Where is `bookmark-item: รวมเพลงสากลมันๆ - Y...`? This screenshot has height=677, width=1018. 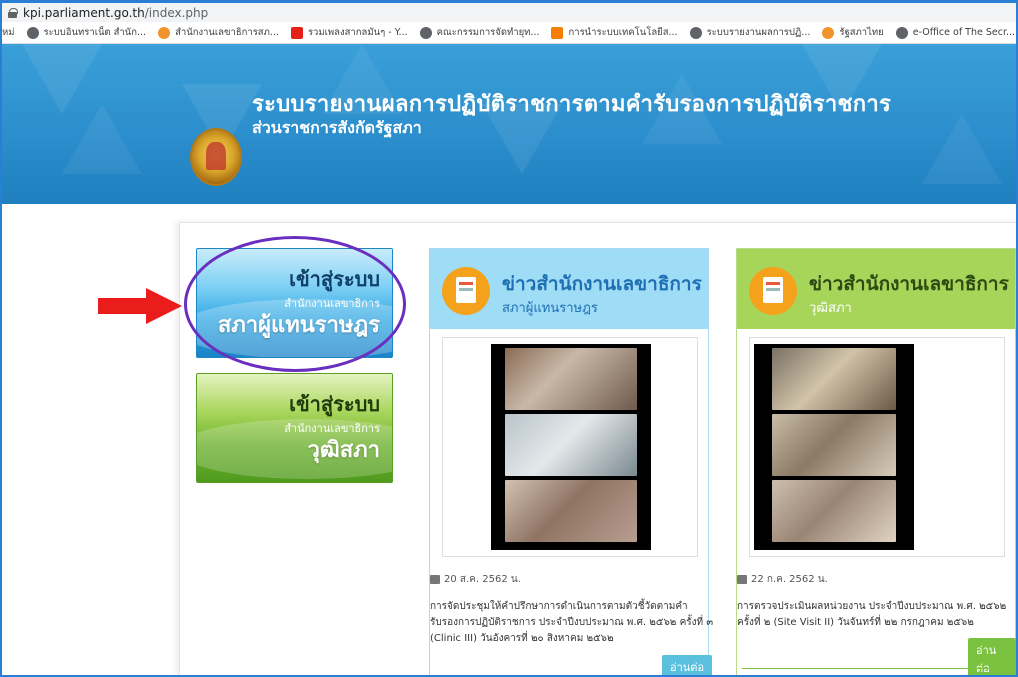
bookmark-item: รวมเพลงสากลมันๆ - Y... is located at coordinates (349, 32).